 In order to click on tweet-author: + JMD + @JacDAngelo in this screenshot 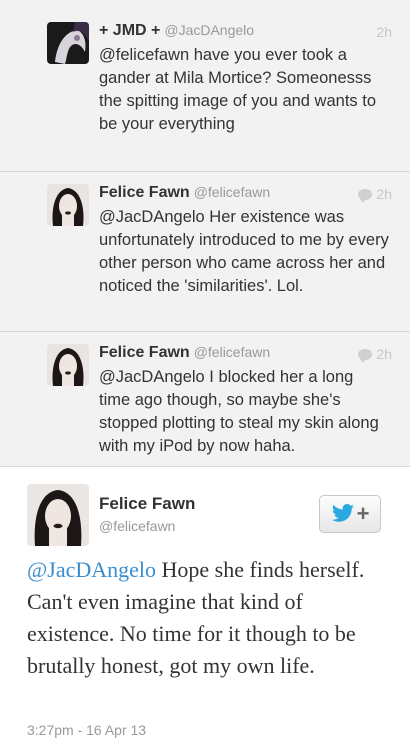, I will do `click(176, 31)`.